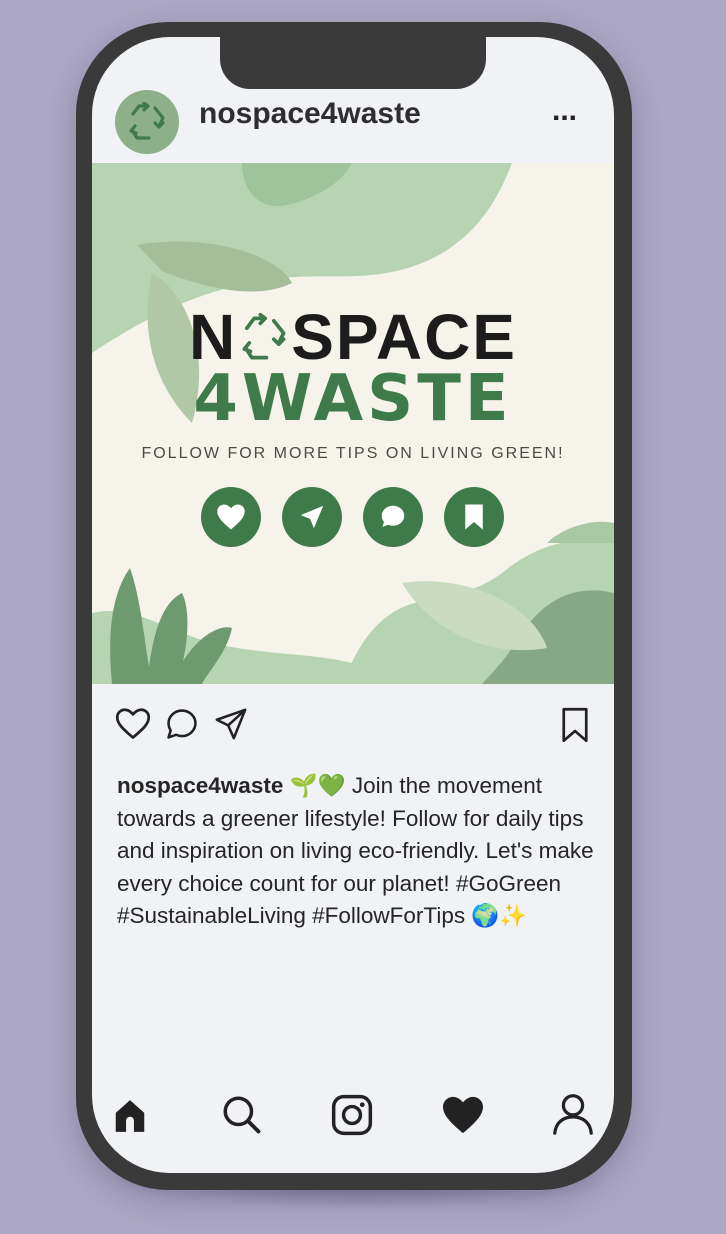  What do you see at coordinates (312, 517) in the screenshot?
I see `post-send-icon` at bounding box center [312, 517].